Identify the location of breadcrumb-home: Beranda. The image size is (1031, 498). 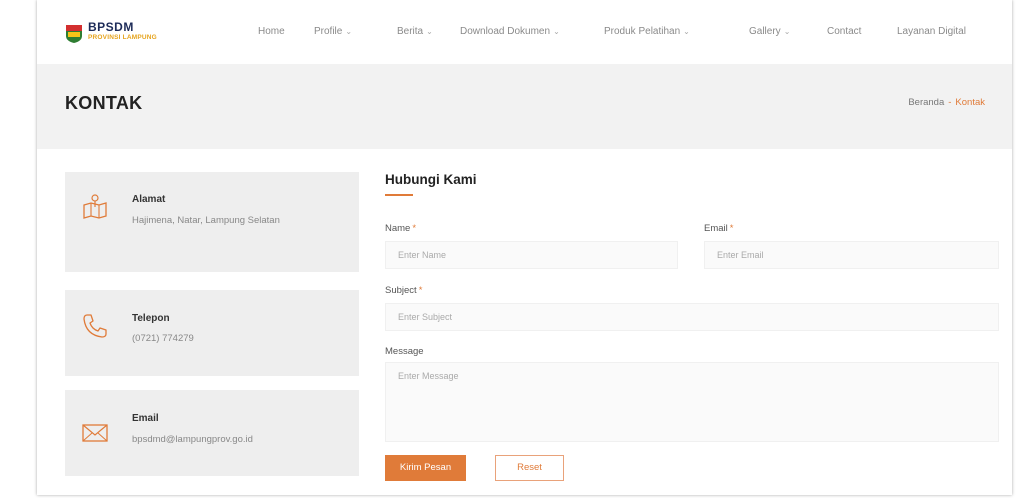
(926, 102).